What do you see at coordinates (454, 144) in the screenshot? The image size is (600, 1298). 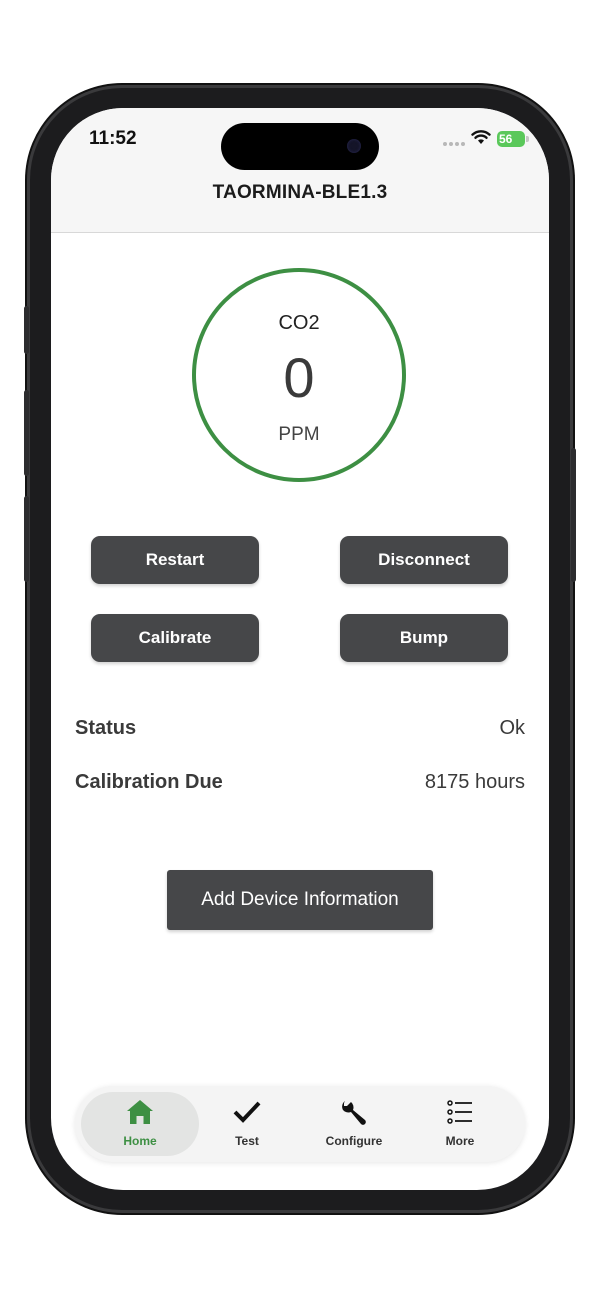 I see `cellular-signal-icon` at bounding box center [454, 144].